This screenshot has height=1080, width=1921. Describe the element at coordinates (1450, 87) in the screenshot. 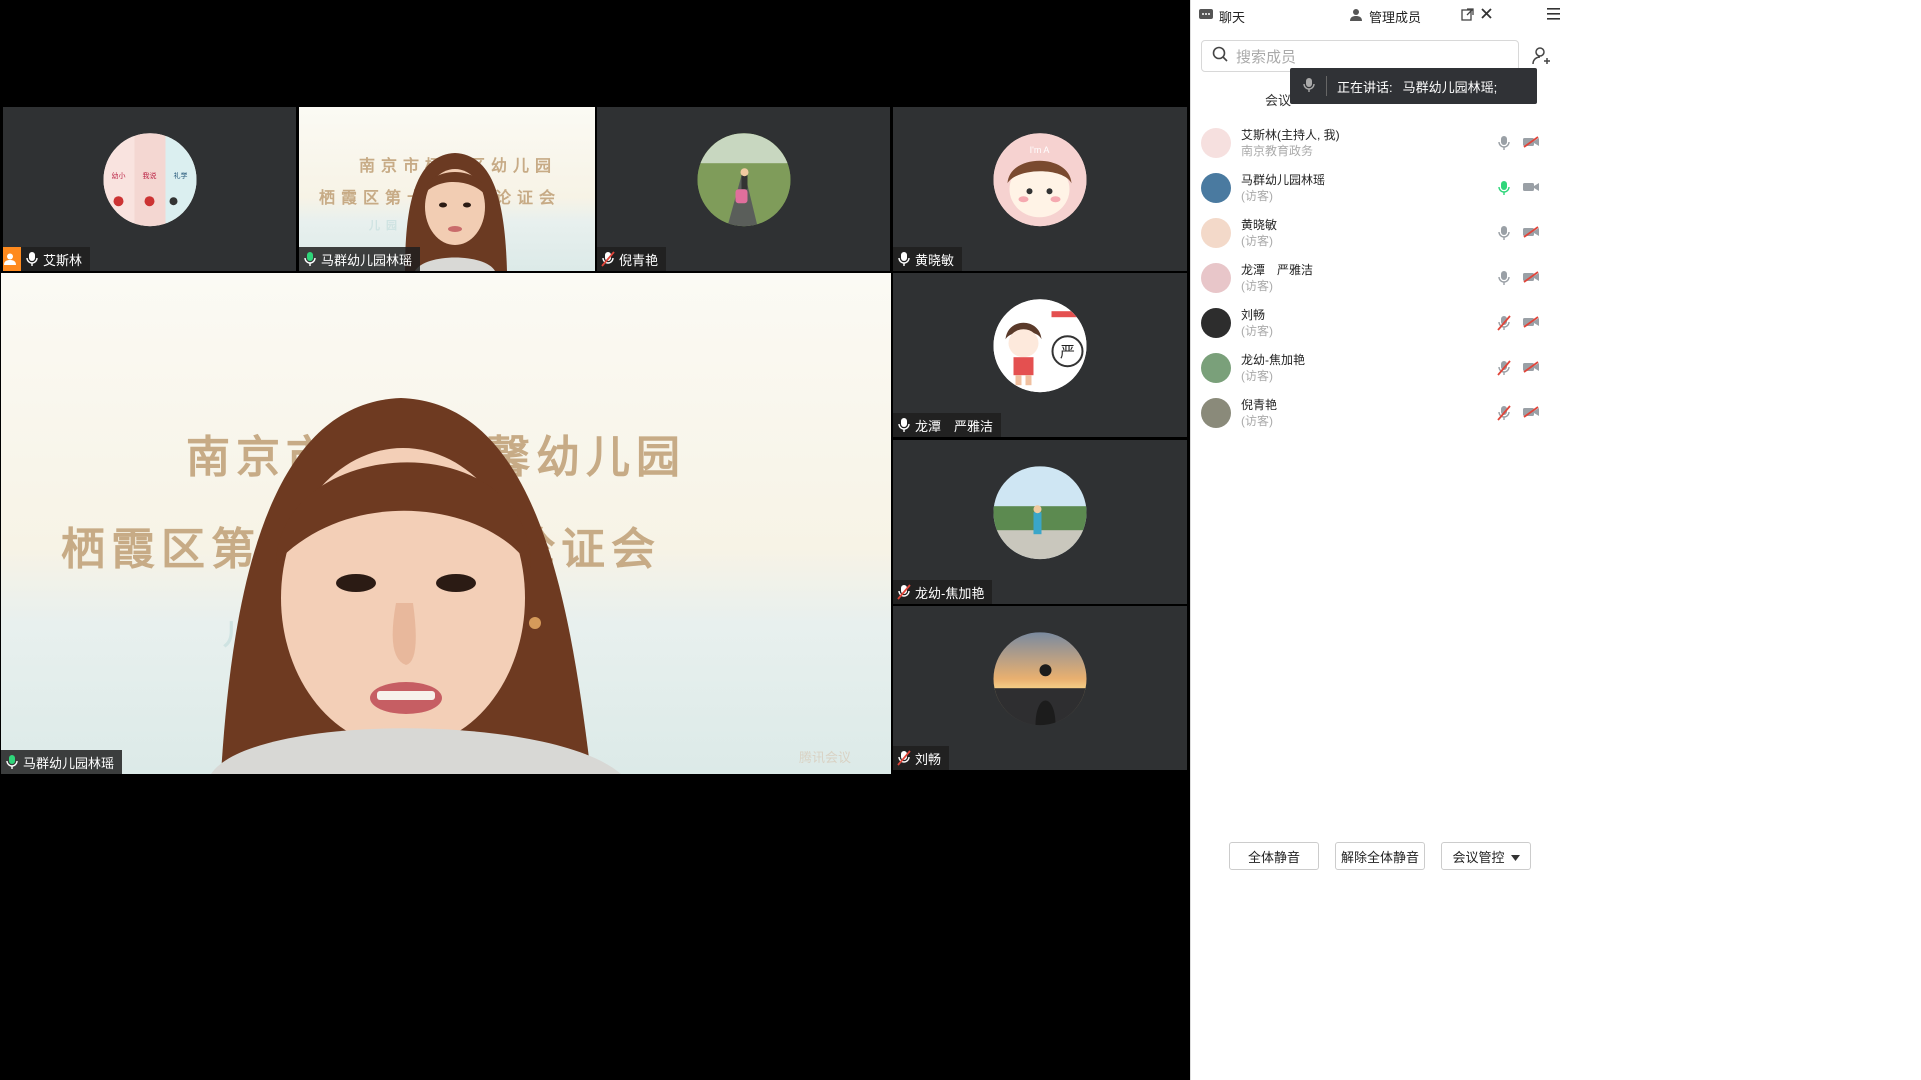

I see `speaking-name: 马群幼儿园林瑶;` at that location.